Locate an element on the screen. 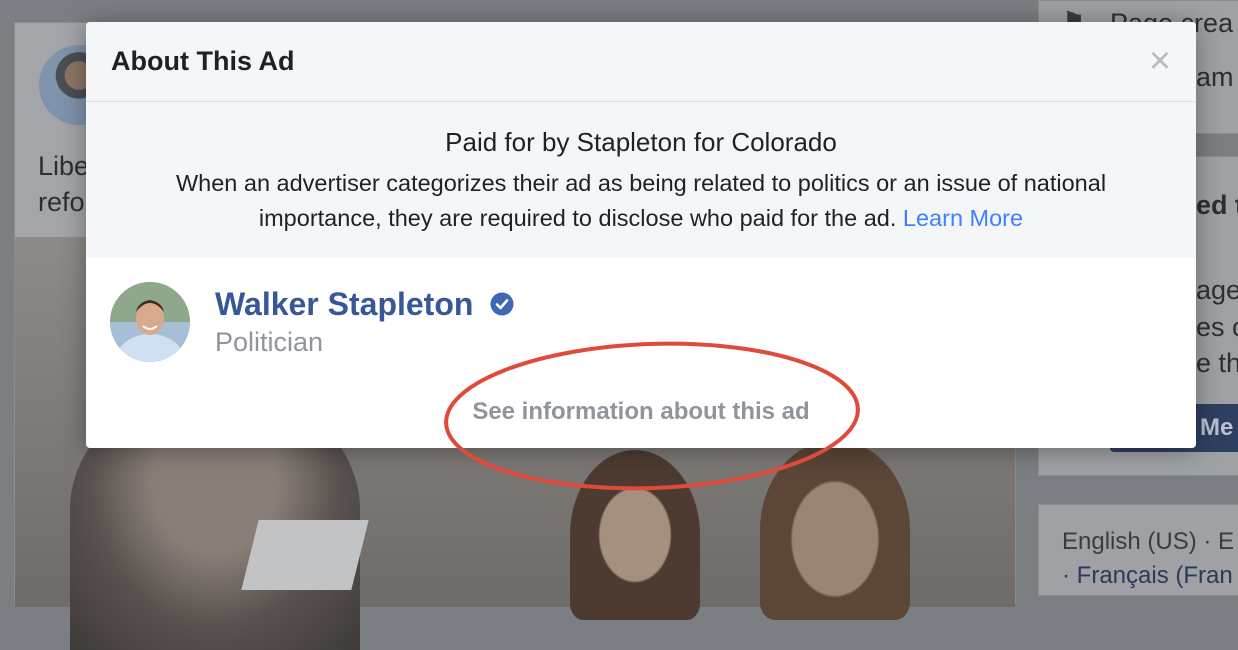 Image resolution: width=1238 pixels, height=650 pixels. background-post-text-line-1: Libe is located at coordinates (64, 166).